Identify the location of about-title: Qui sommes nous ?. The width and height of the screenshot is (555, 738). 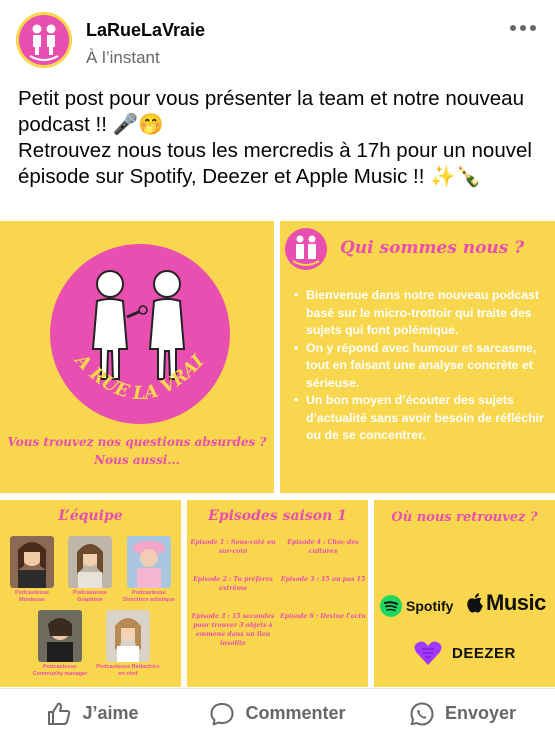
(432, 248).